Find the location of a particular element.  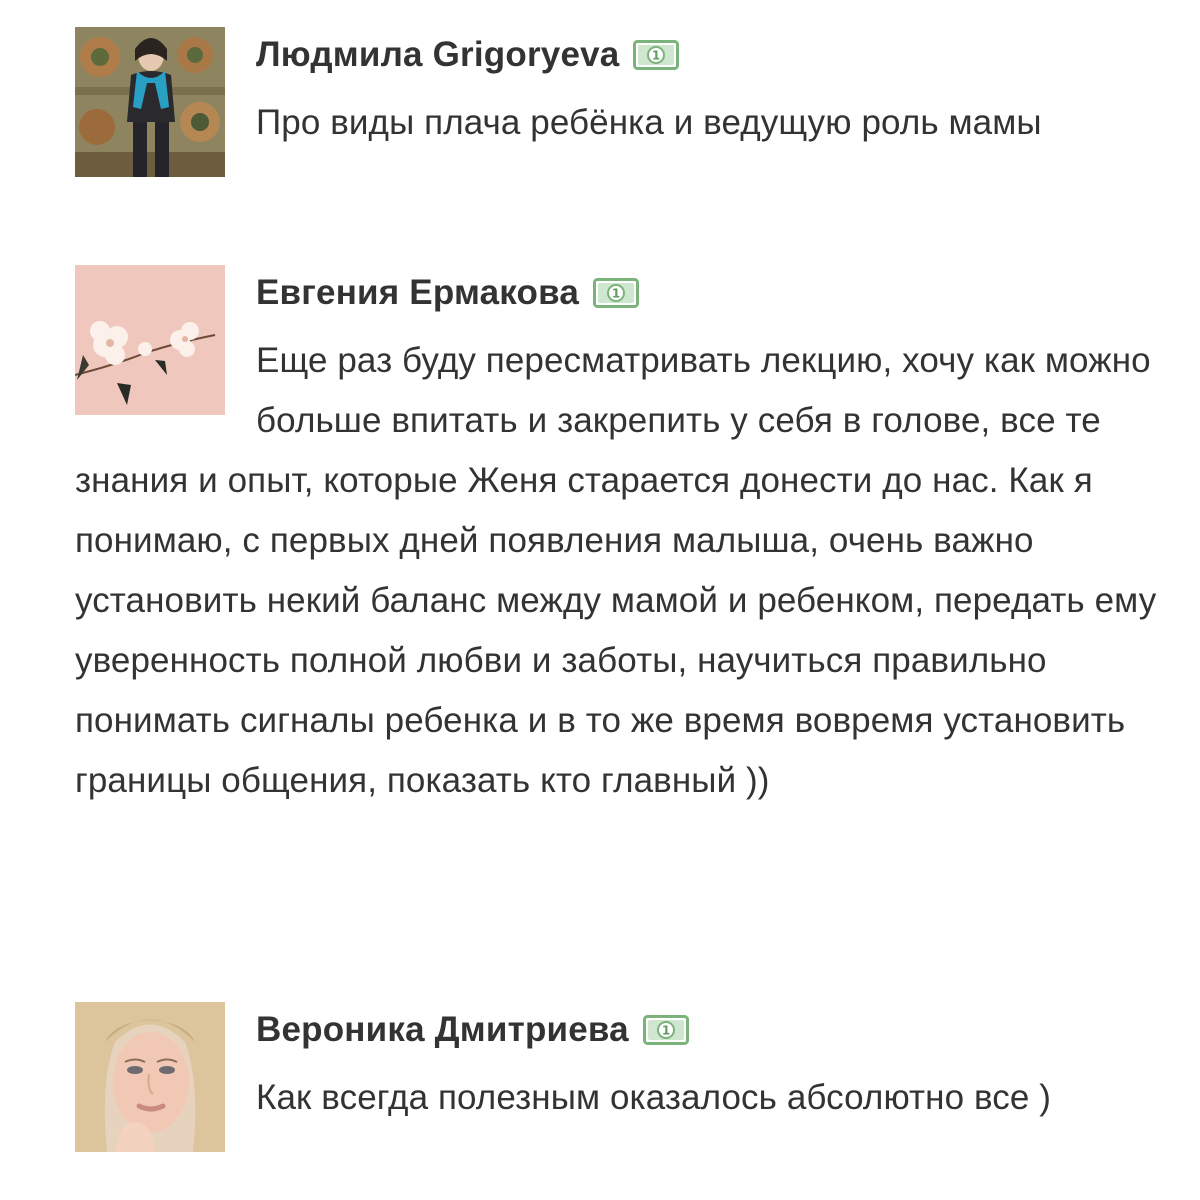

avatar-photo-flowers-icon is located at coordinates (150, 340).